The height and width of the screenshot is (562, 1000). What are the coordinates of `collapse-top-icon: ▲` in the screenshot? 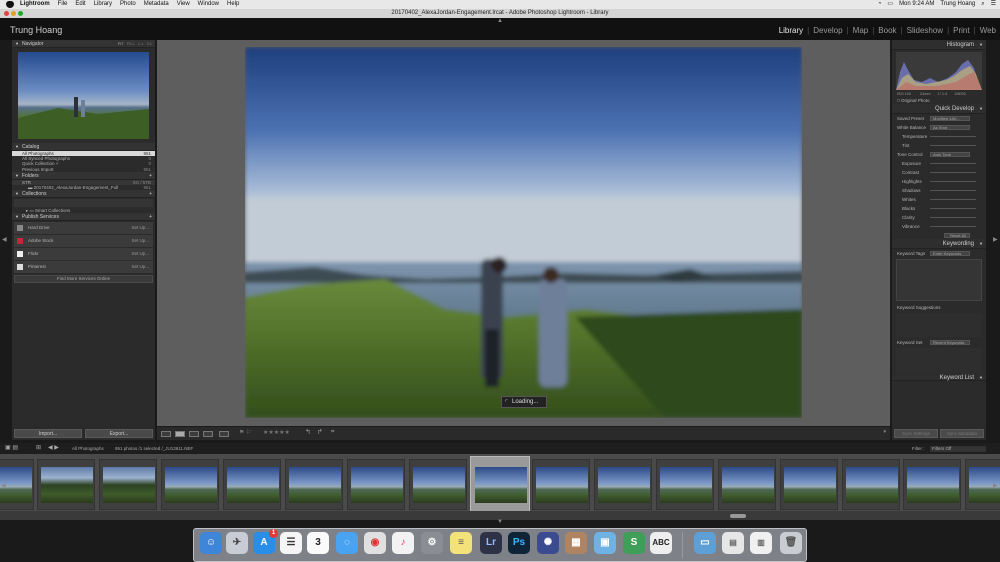 It's located at (500, 21).